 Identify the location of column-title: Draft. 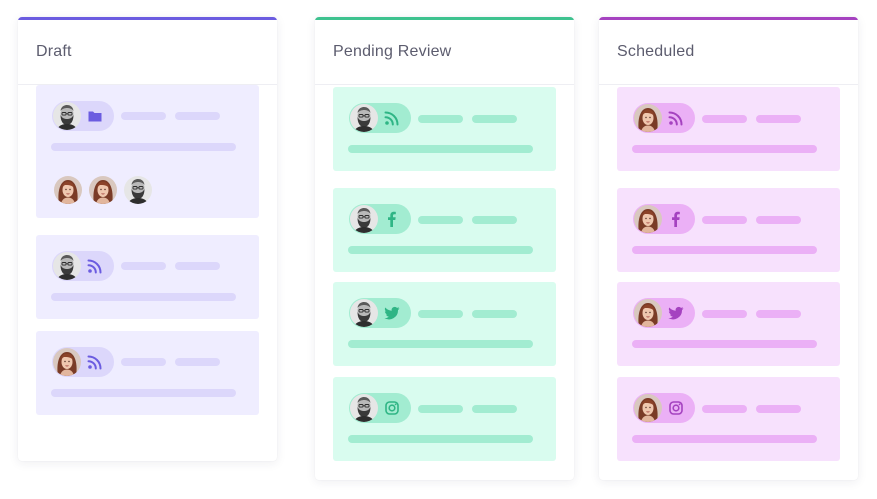
(54, 51).